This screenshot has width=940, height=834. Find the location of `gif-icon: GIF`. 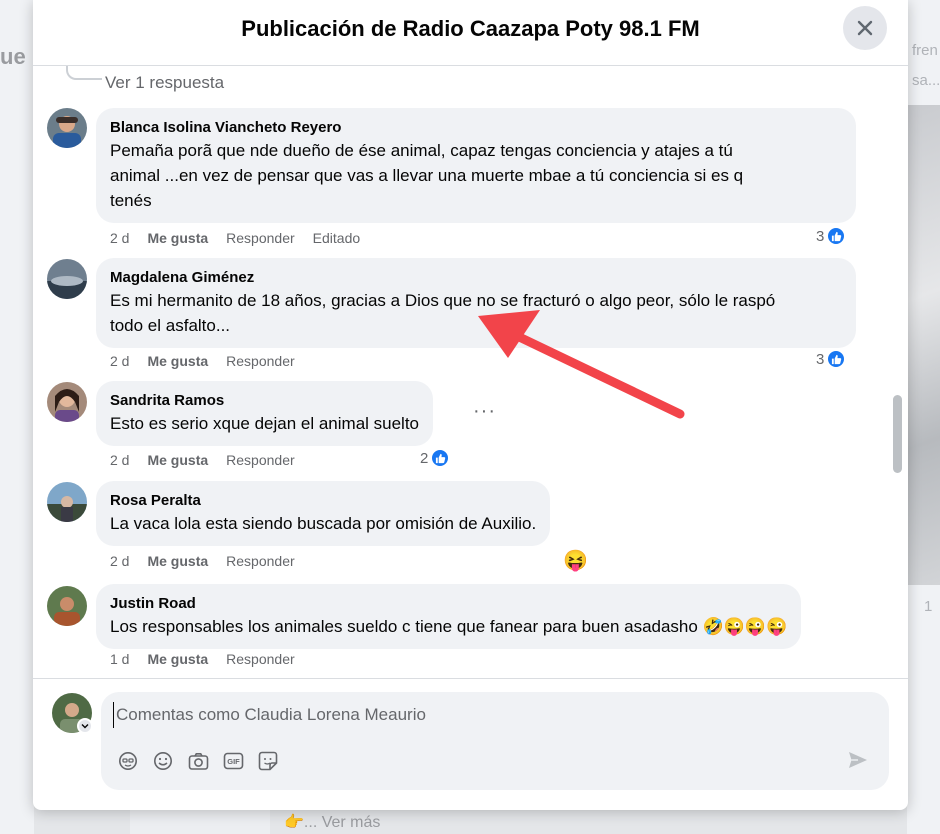

gif-icon: GIF is located at coordinates (233, 761).